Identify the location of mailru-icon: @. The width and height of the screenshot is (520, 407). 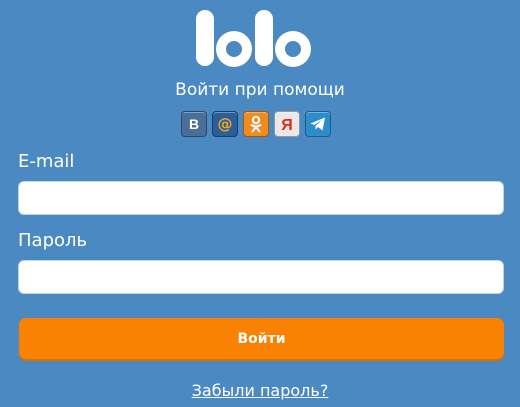
(225, 124).